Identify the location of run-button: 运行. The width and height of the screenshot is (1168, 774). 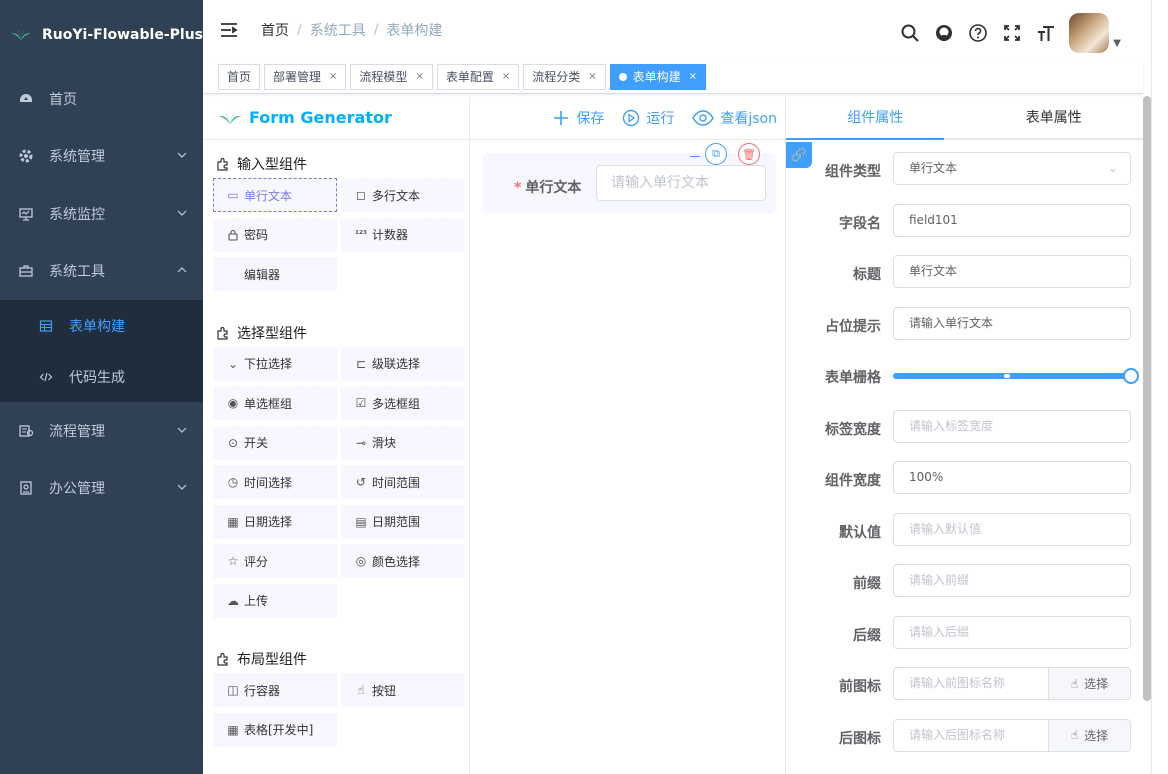
(648, 118).